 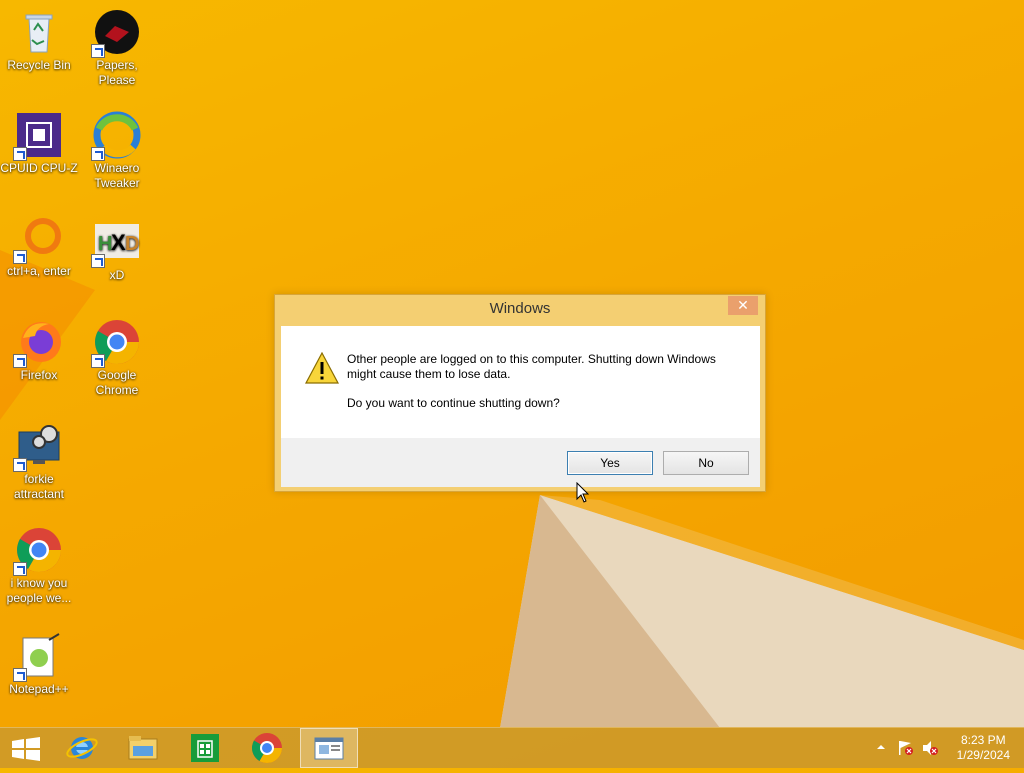 What do you see at coordinates (322, 368) in the screenshot?
I see `warning-icon` at bounding box center [322, 368].